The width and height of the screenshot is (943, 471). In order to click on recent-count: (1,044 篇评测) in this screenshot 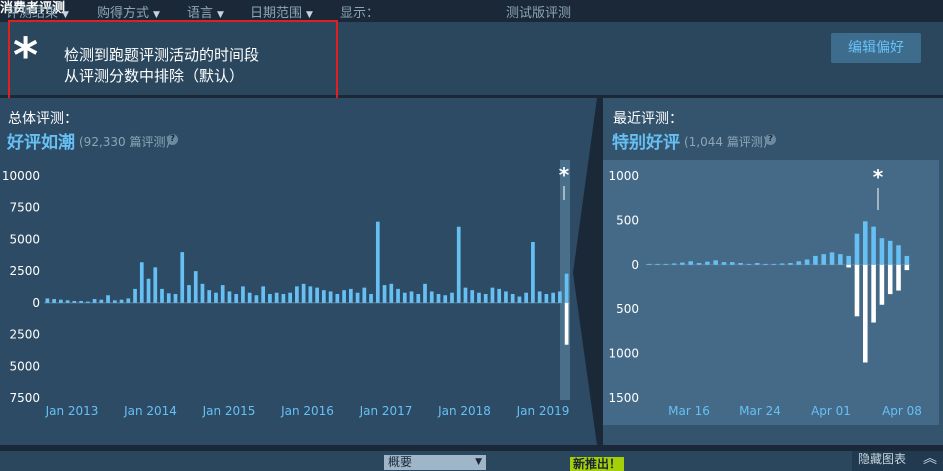, I will do `click(726, 142)`.